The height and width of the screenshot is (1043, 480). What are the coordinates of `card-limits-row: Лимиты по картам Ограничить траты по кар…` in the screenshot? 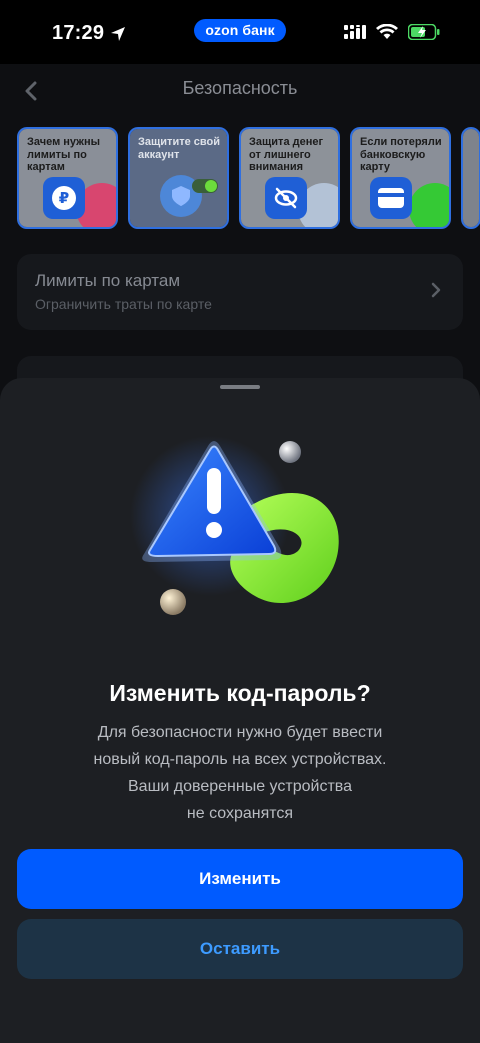 It's located at (240, 292).